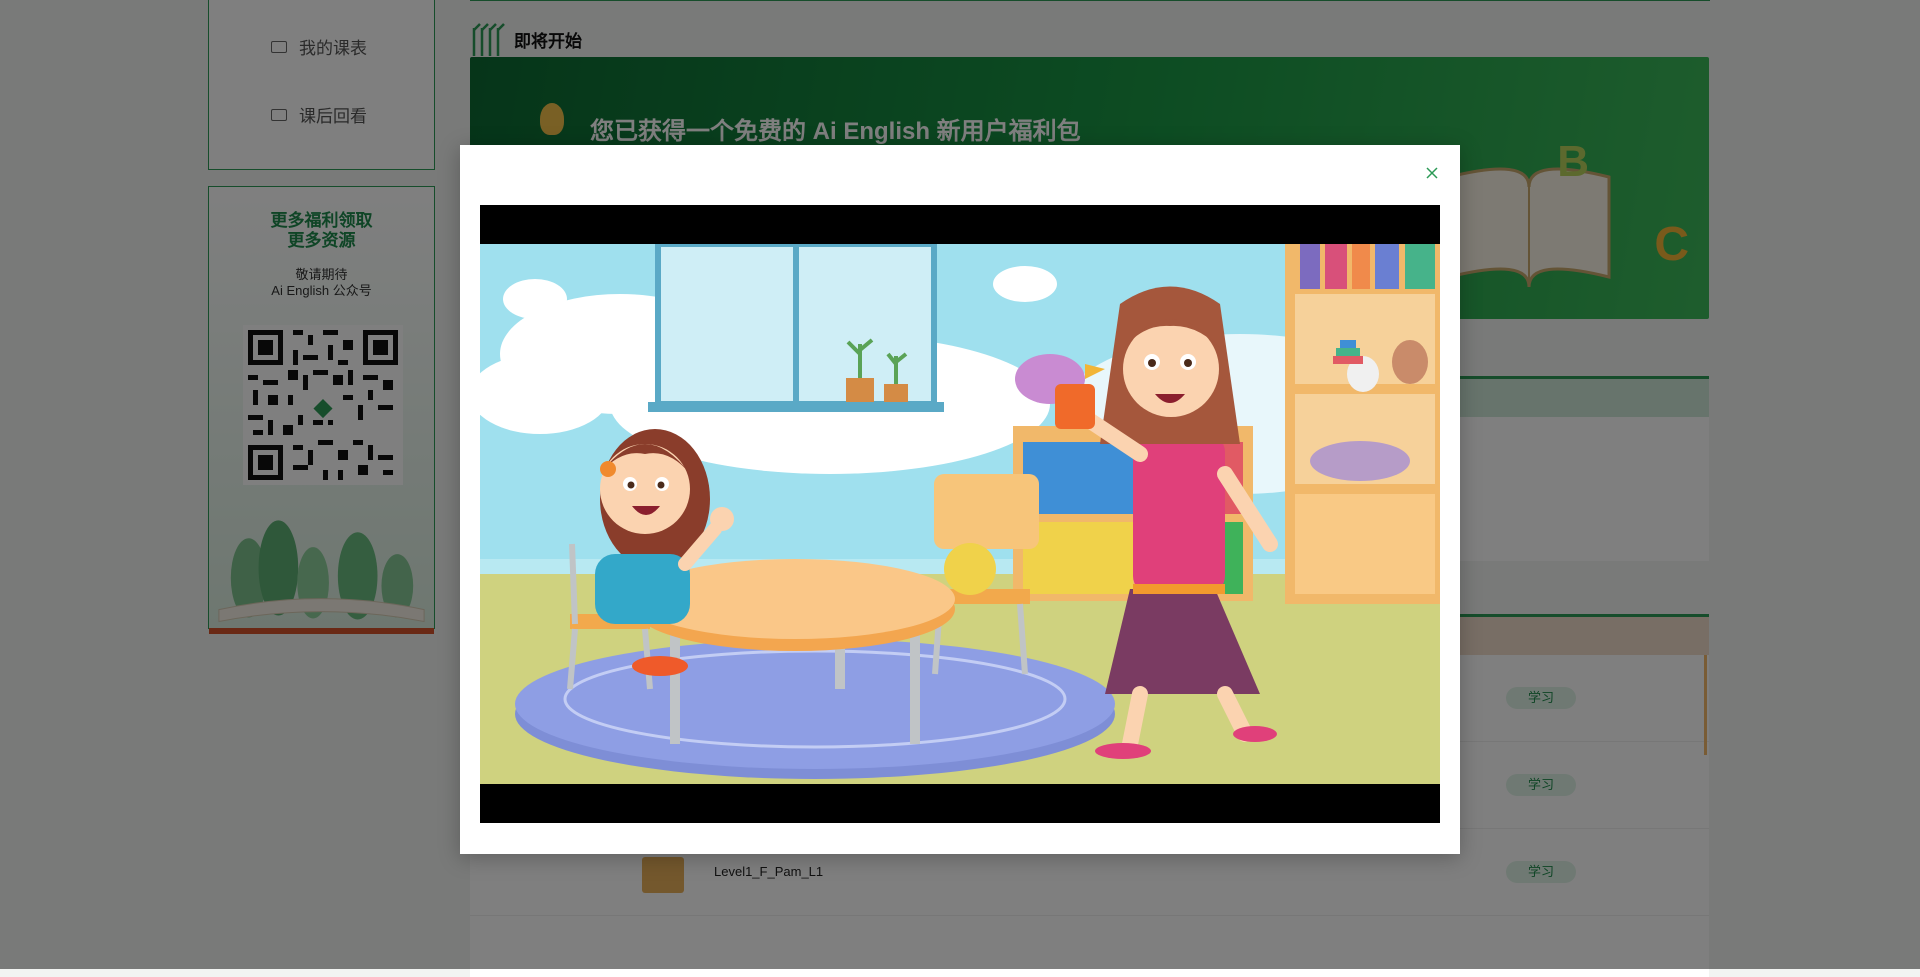 Image resolution: width=1920 pixels, height=977 pixels. I want to click on close-icon, so click(1432, 173).